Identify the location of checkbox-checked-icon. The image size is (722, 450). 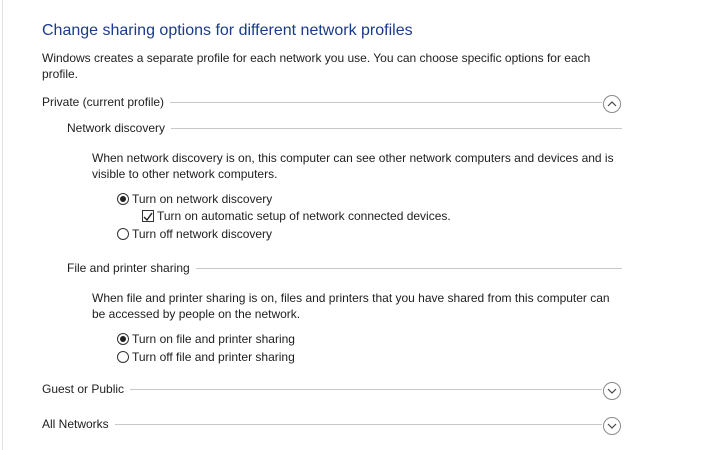
(148, 216).